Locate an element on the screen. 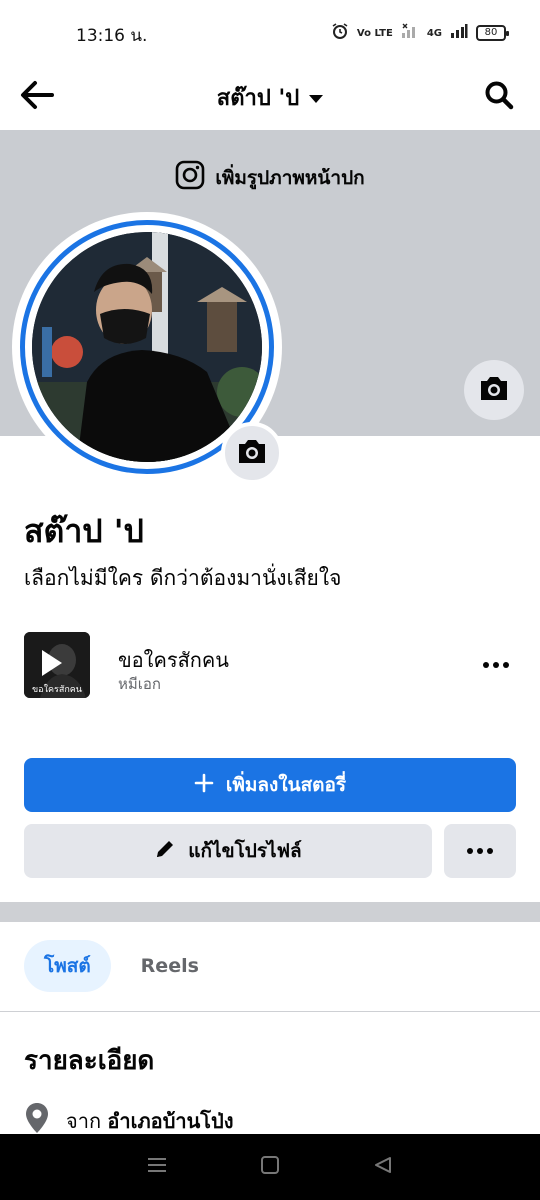 The width and height of the screenshot is (540, 1200). add-cover-photo-button: เพิ่มรูปภาพหน้าปก is located at coordinates (270, 177).